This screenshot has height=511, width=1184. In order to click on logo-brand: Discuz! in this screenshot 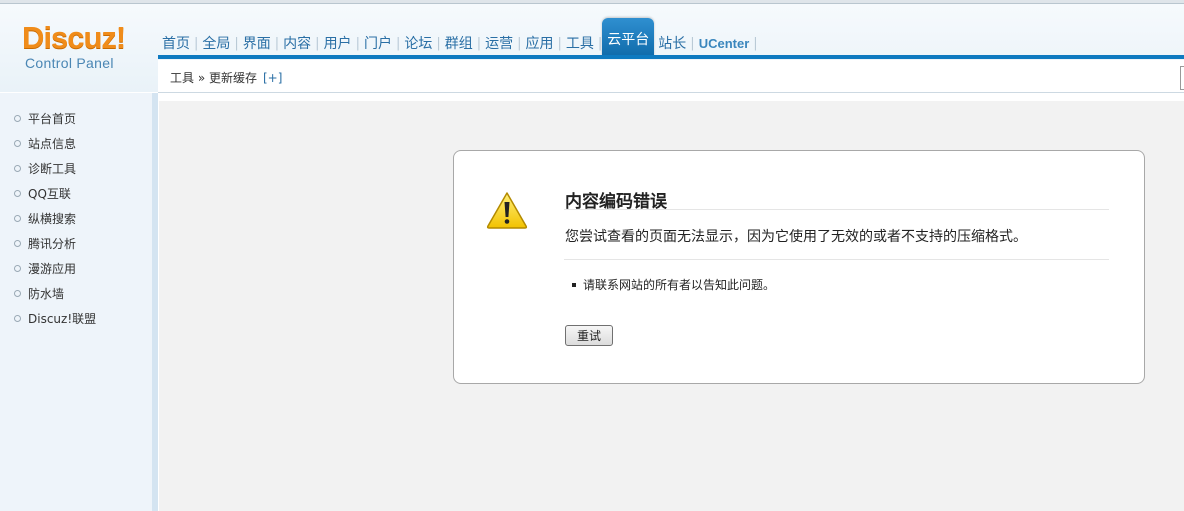, I will do `click(74, 37)`.